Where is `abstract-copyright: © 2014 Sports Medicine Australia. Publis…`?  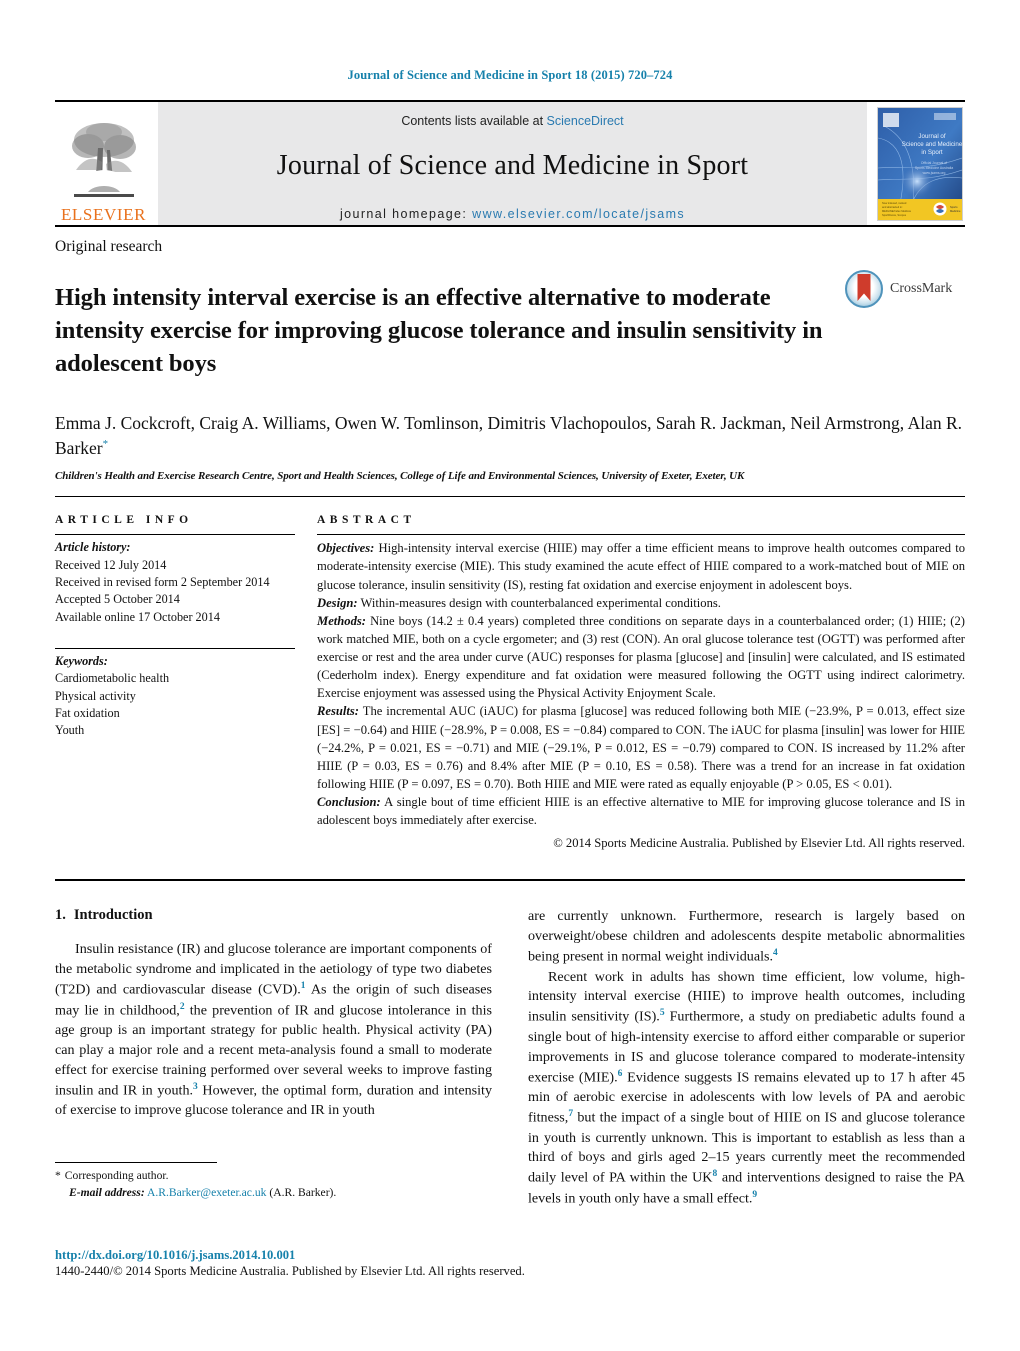
abstract-copyright: © 2014 Sports Medicine Australia. Publis… is located at coordinates (759, 843).